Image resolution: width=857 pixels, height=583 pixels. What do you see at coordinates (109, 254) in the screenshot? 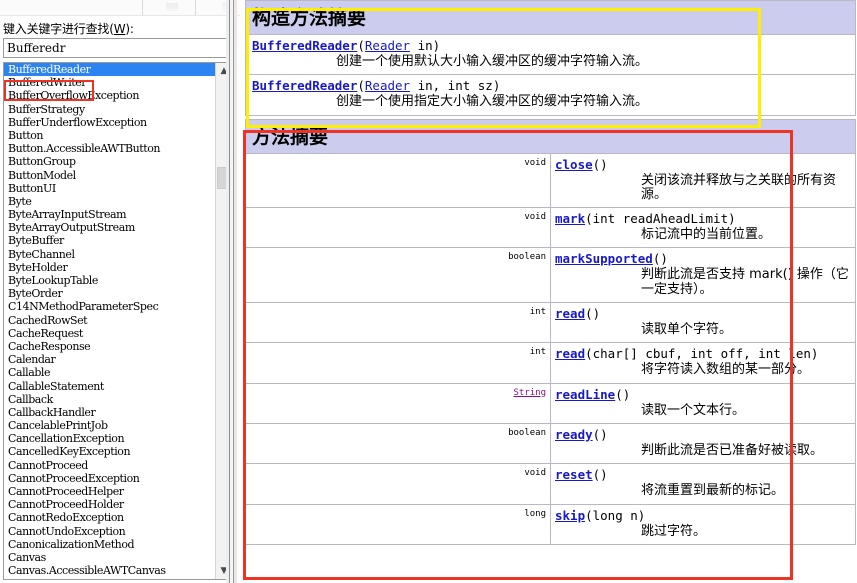
I see `list-item: ByteChannel` at bounding box center [109, 254].